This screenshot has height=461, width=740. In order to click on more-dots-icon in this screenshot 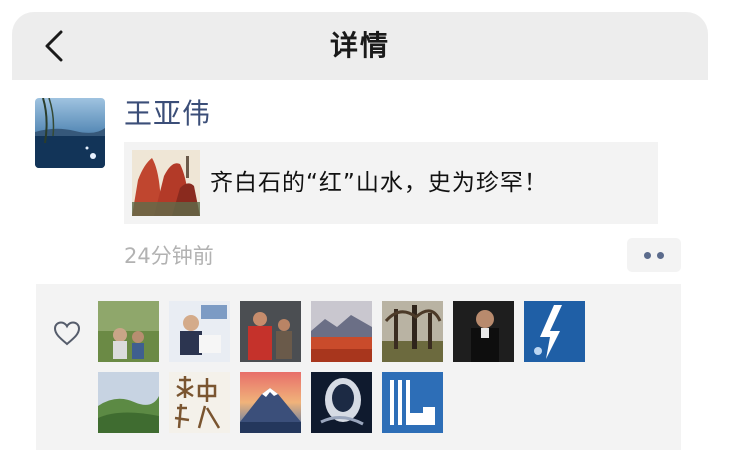, I will do `click(647, 255)`.